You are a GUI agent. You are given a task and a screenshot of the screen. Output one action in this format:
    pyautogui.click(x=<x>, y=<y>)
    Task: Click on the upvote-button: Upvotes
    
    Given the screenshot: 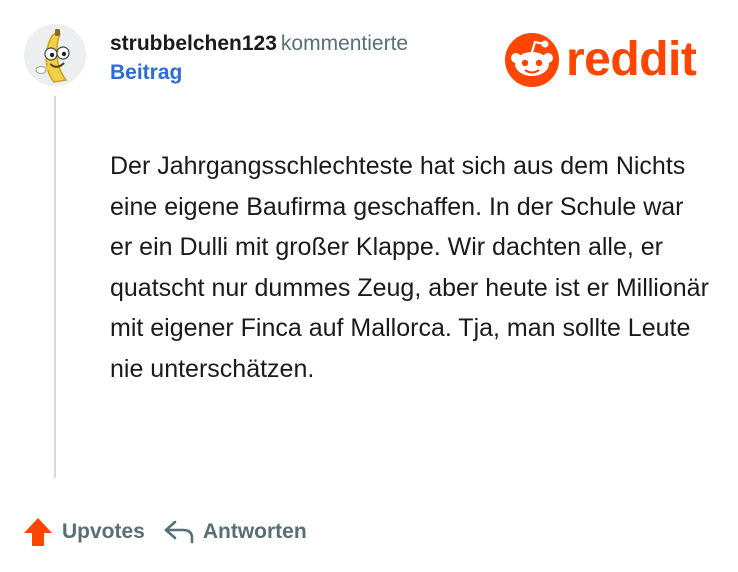 What is the action you would take?
    pyautogui.click(x=83, y=532)
    